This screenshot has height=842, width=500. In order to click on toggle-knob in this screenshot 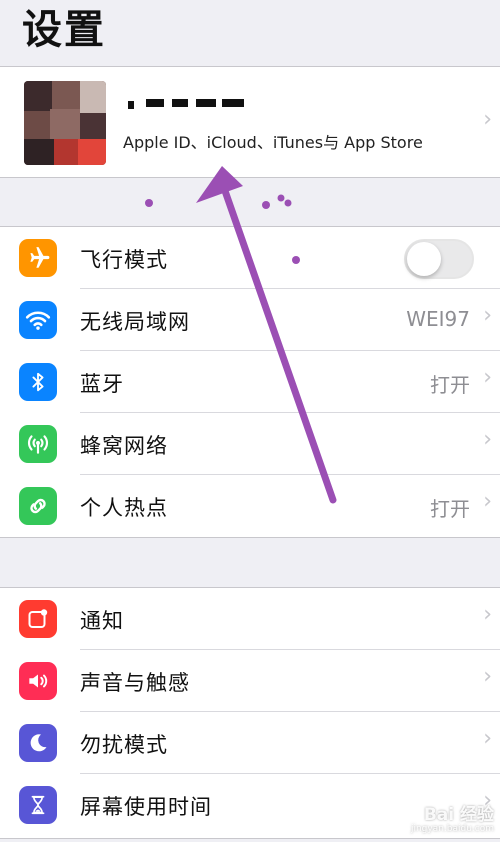, I will do `click(424, 259)`.